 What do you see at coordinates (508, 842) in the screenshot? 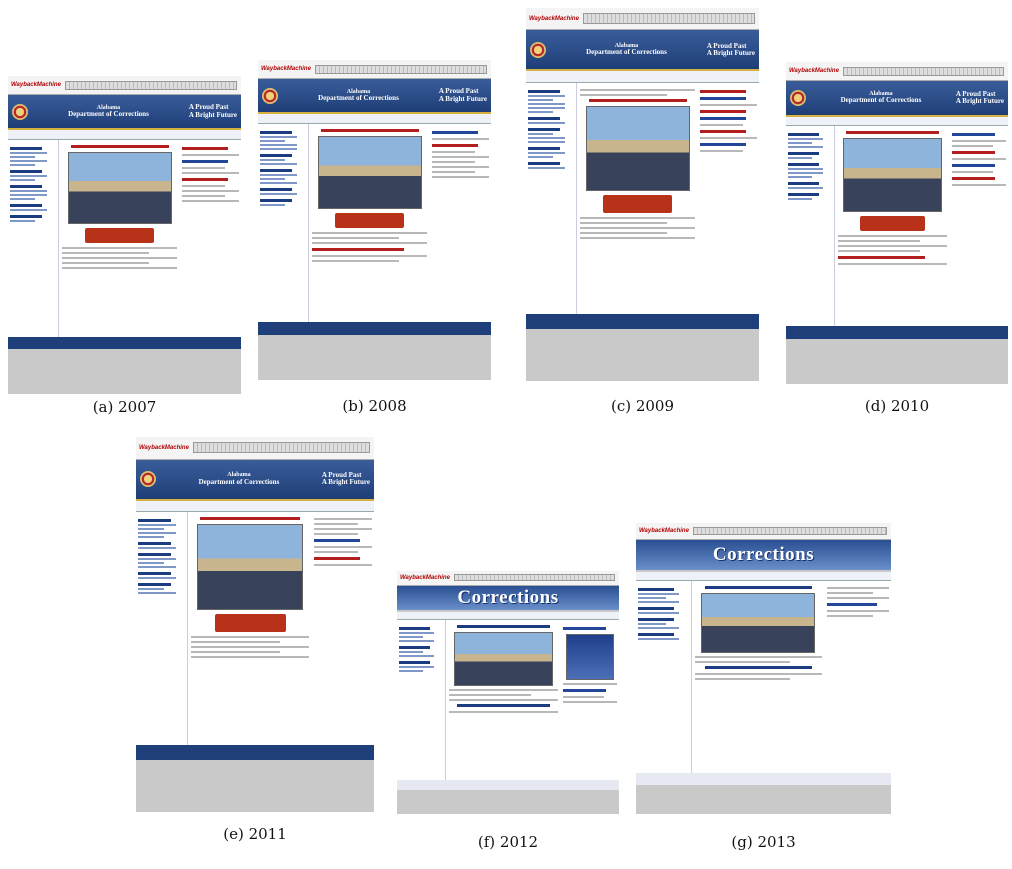
I see `caption: (f) 2012` at bounding box center [508, 842].